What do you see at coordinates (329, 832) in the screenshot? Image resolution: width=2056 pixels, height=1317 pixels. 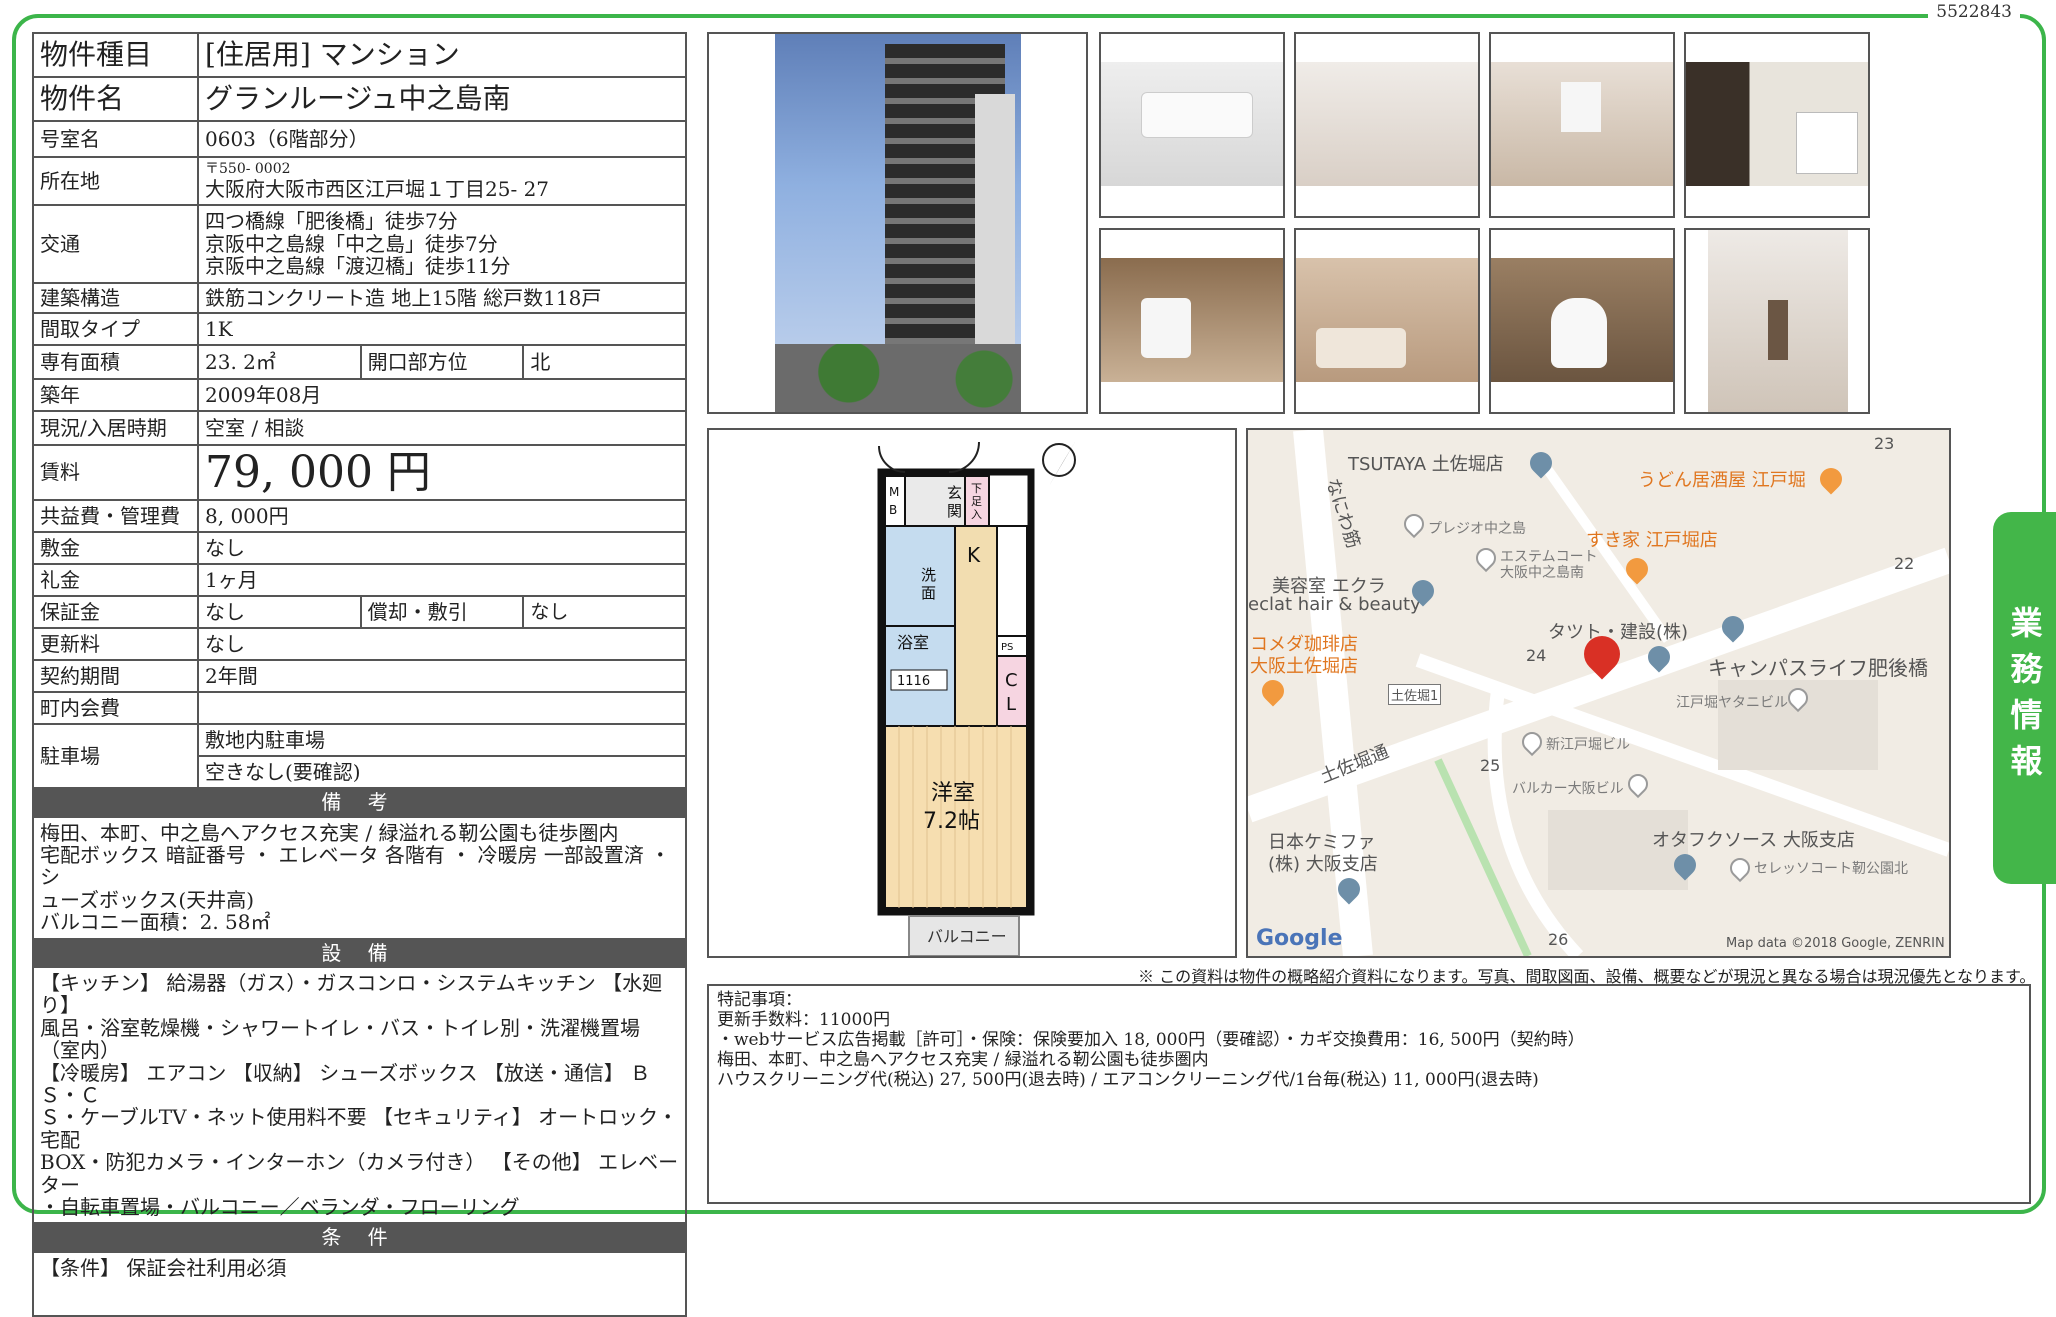 I see `remarks-line: 梅田、本町、中之島へアクセス充実 / 緑溢れる靭公園も徒歩圏内` at bounding box center [329, 832].